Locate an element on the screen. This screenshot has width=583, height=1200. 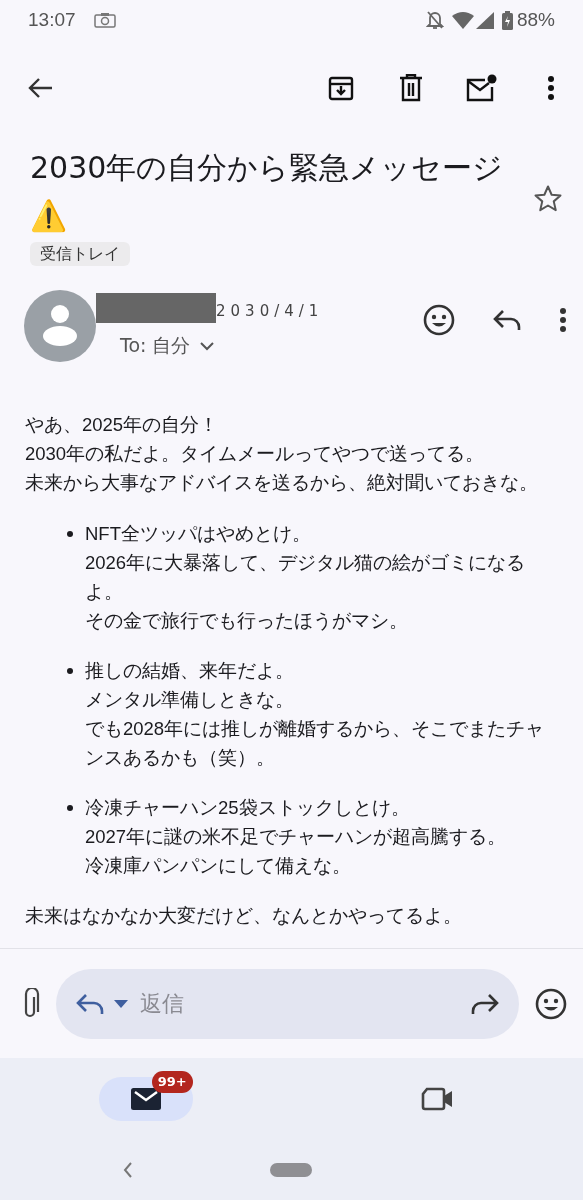
reply-bar: 返信 is located at coordinates (287, 1003).